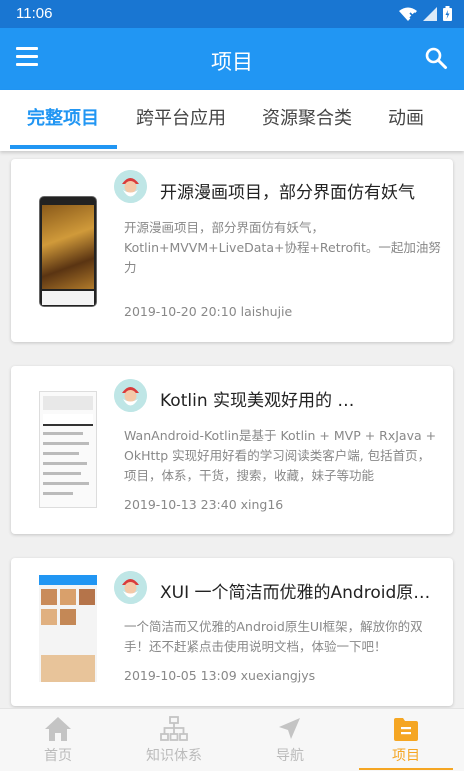  Describe the element at coordinates (181, 120) in the screenshot. I see `tab-cross-platform: 跨平台应用` at that location.